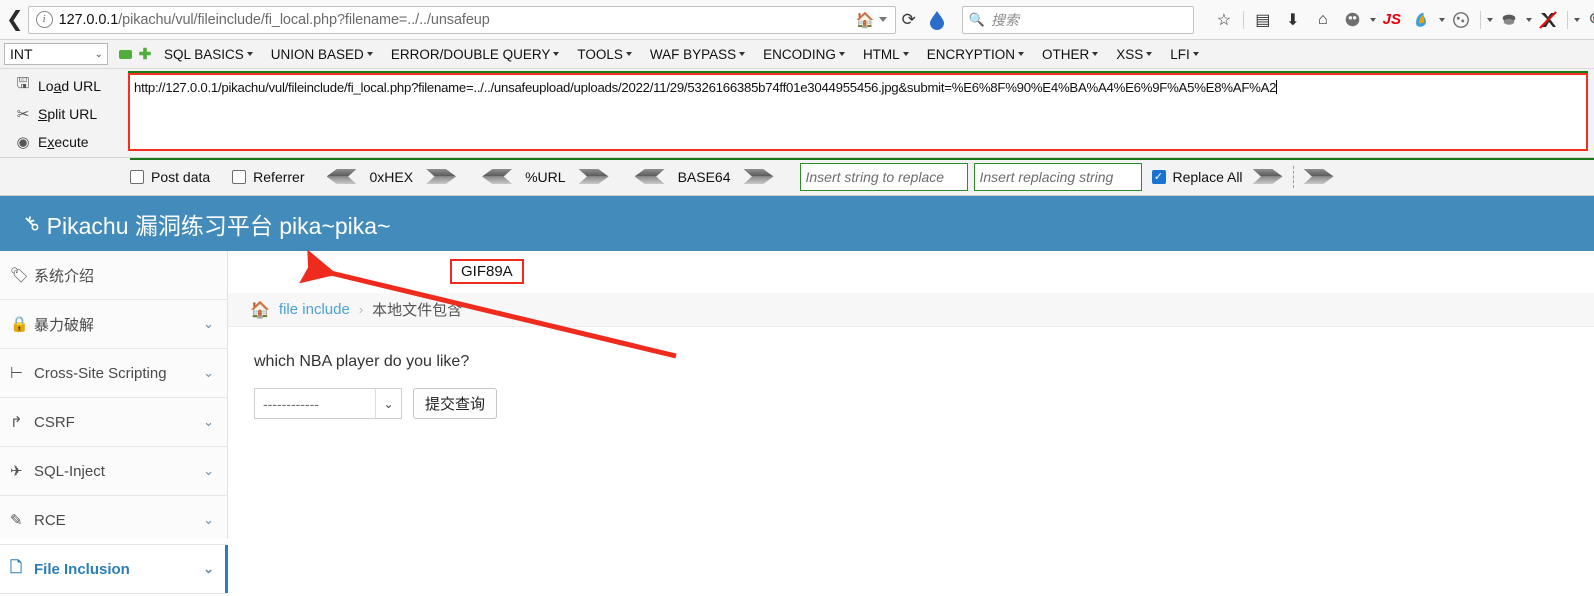  Describe the element at coordinates (1392, 20) in the screenshot. I see `js-icon: JS` at that location.